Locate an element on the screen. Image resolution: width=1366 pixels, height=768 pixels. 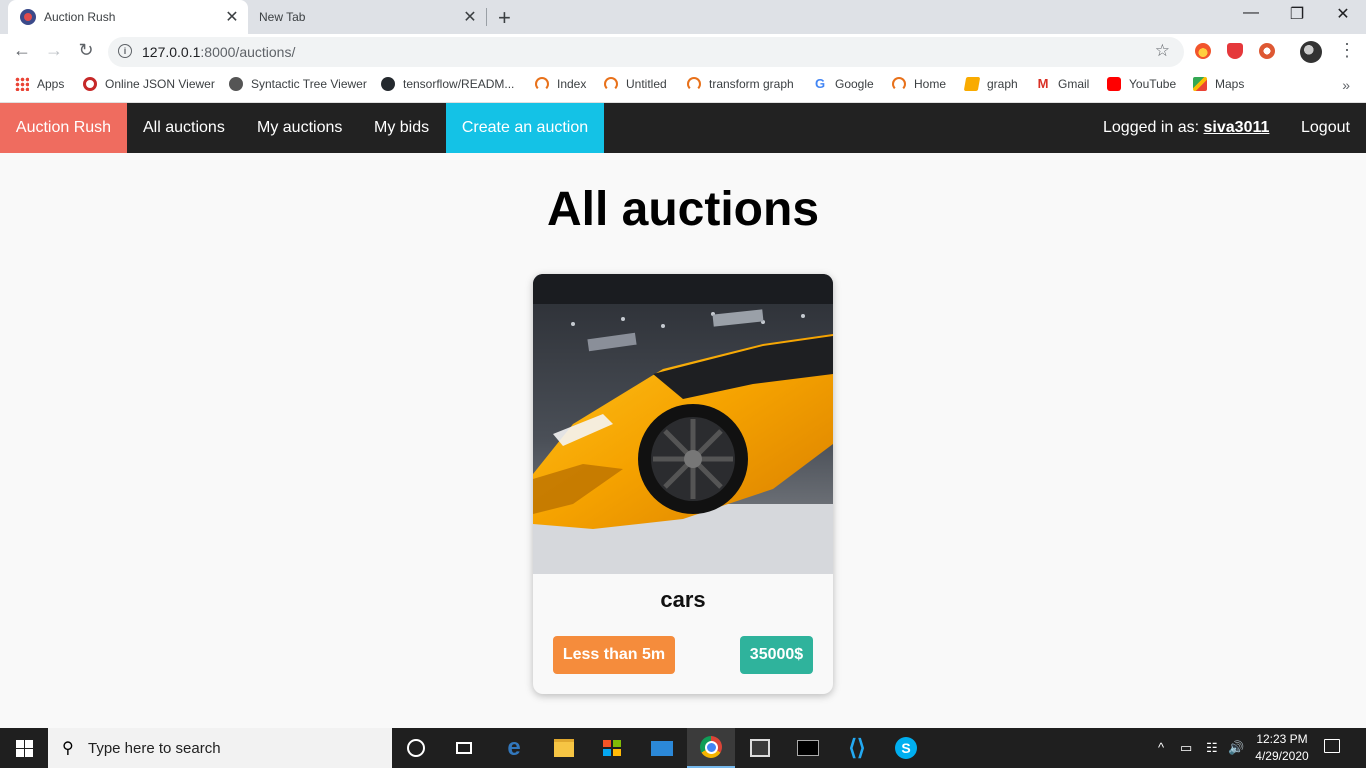
windows-start-icon is located at coordinates (24, 748).